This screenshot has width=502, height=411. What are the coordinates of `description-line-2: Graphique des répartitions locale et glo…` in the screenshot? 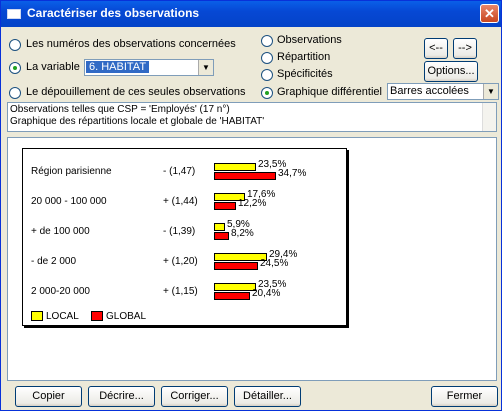 It's located at (137, 121).